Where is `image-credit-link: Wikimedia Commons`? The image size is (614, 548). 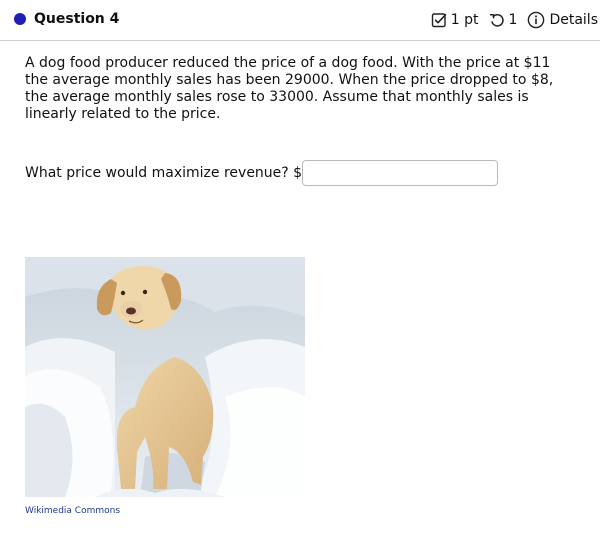
image-credit-link: Wikimedia Commons is located at coordinates (72, 511).